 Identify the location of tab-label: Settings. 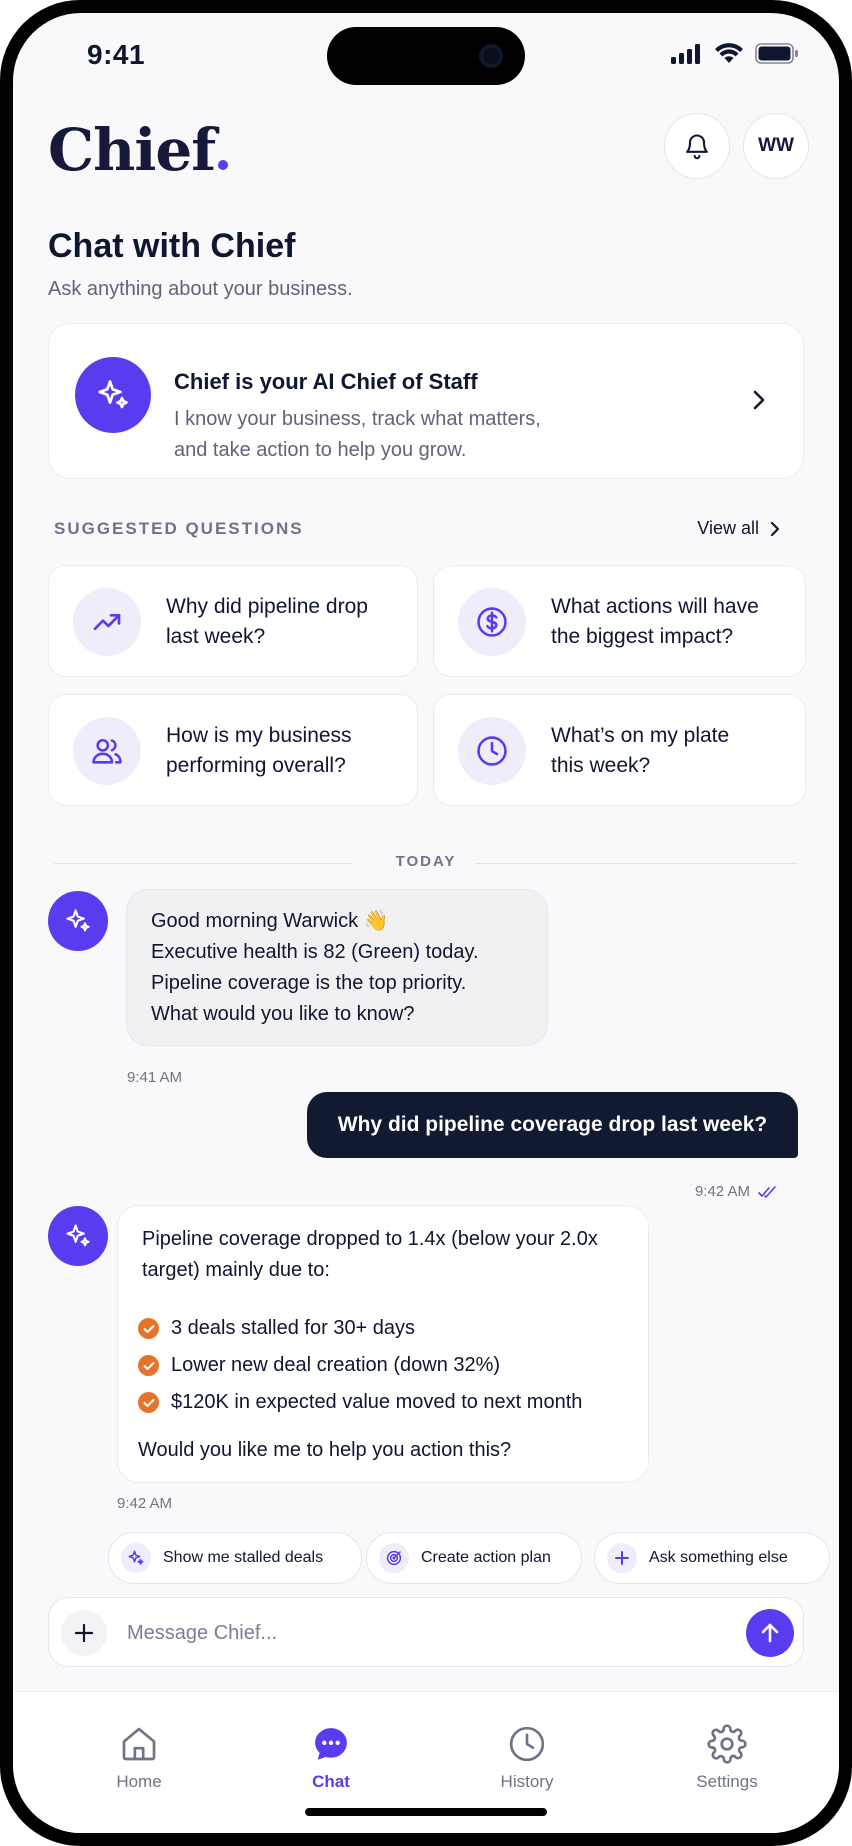
(727, 1781).